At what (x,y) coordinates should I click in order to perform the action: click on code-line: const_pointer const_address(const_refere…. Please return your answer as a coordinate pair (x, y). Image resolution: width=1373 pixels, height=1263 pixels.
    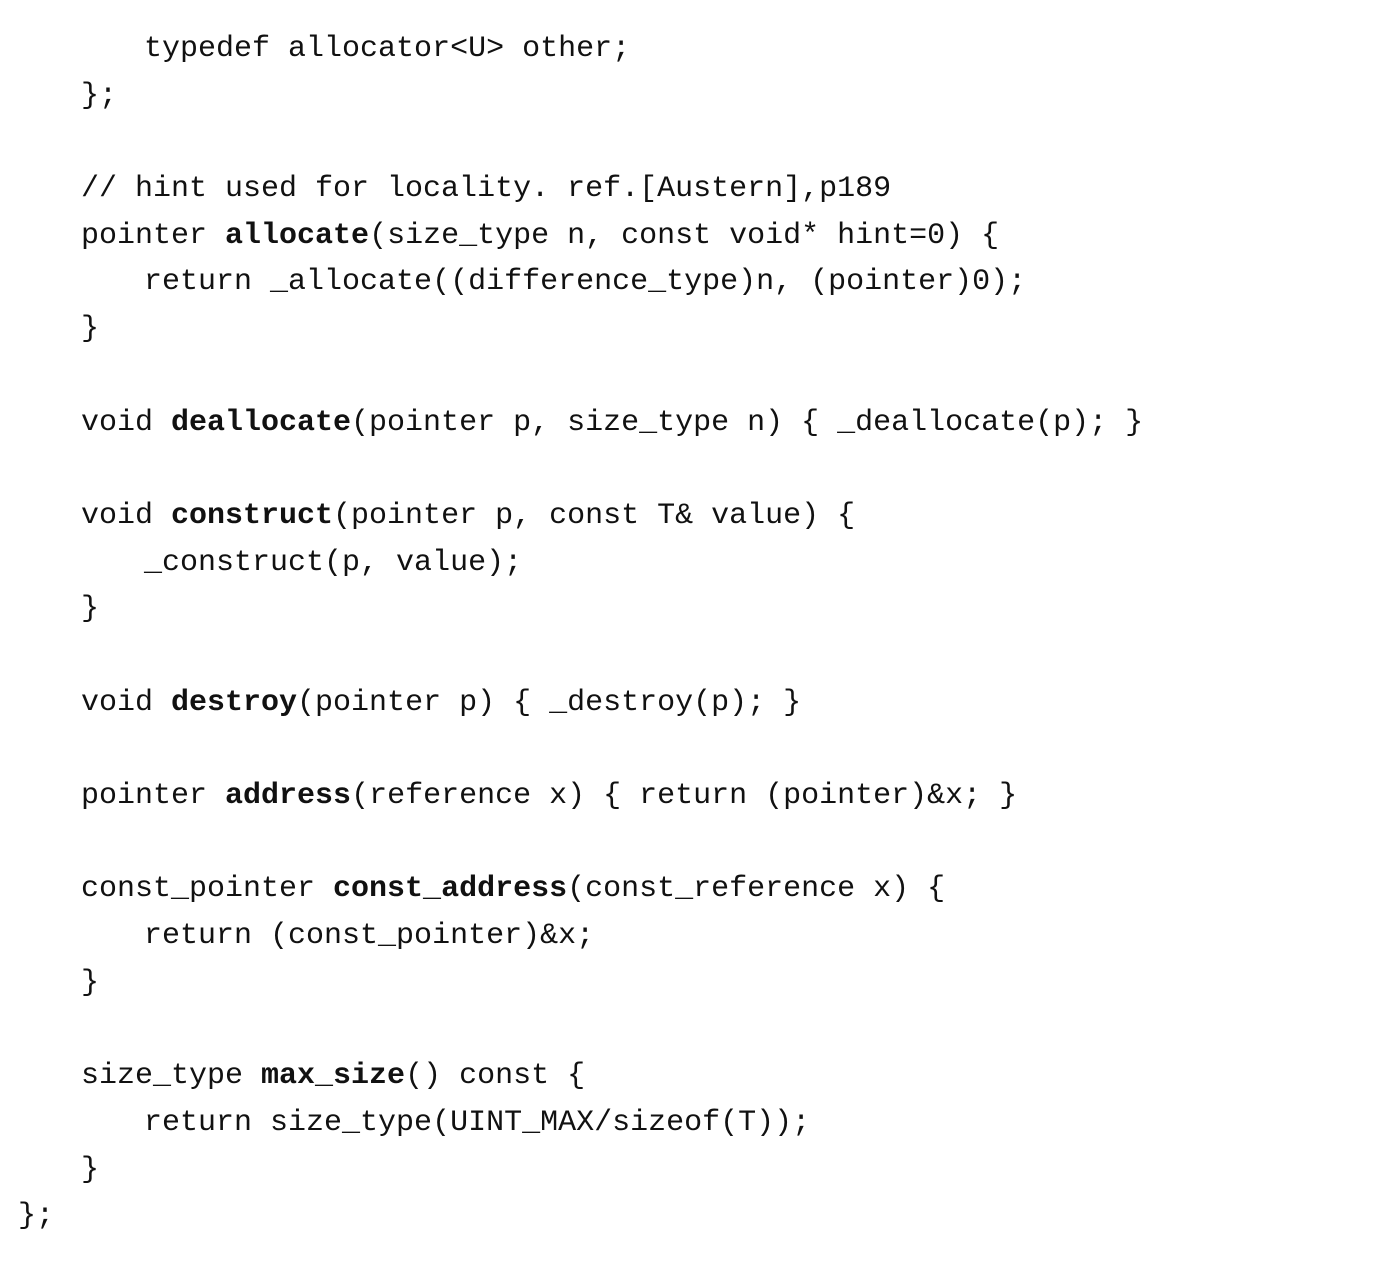
    Looking at the image, I should click on (693, 889).